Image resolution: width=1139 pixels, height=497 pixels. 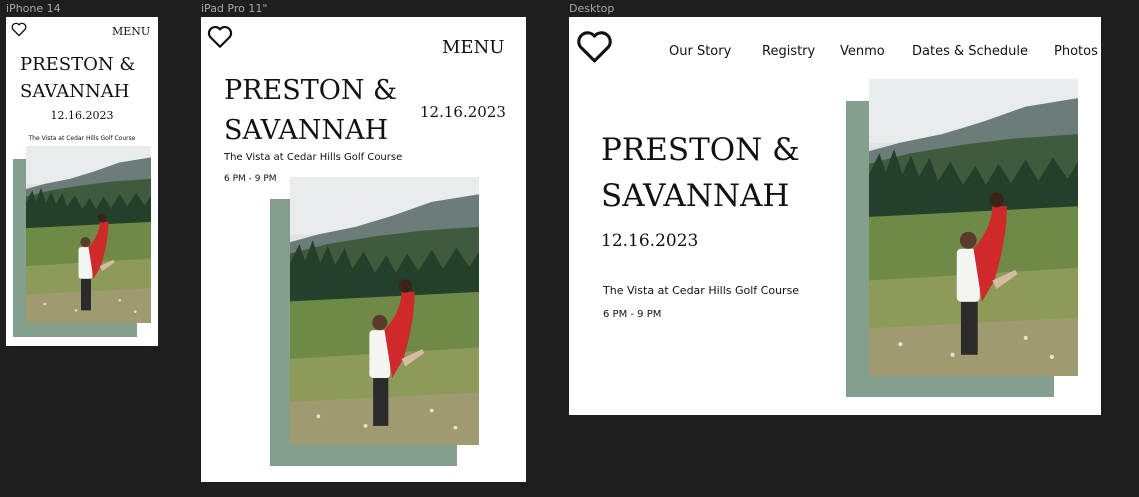 I want to click on nav-venmo: Venmo, so click(x=862, y=51).